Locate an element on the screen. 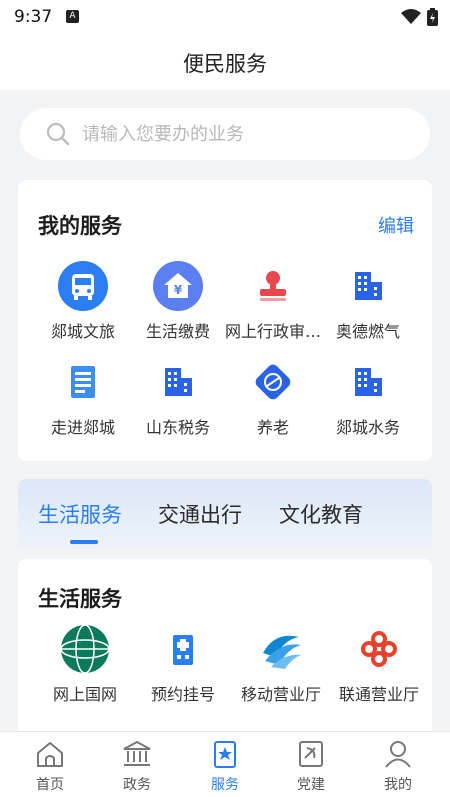 This screenshot has width=450, height=797. service-icon is located at coordinates (225, 754).